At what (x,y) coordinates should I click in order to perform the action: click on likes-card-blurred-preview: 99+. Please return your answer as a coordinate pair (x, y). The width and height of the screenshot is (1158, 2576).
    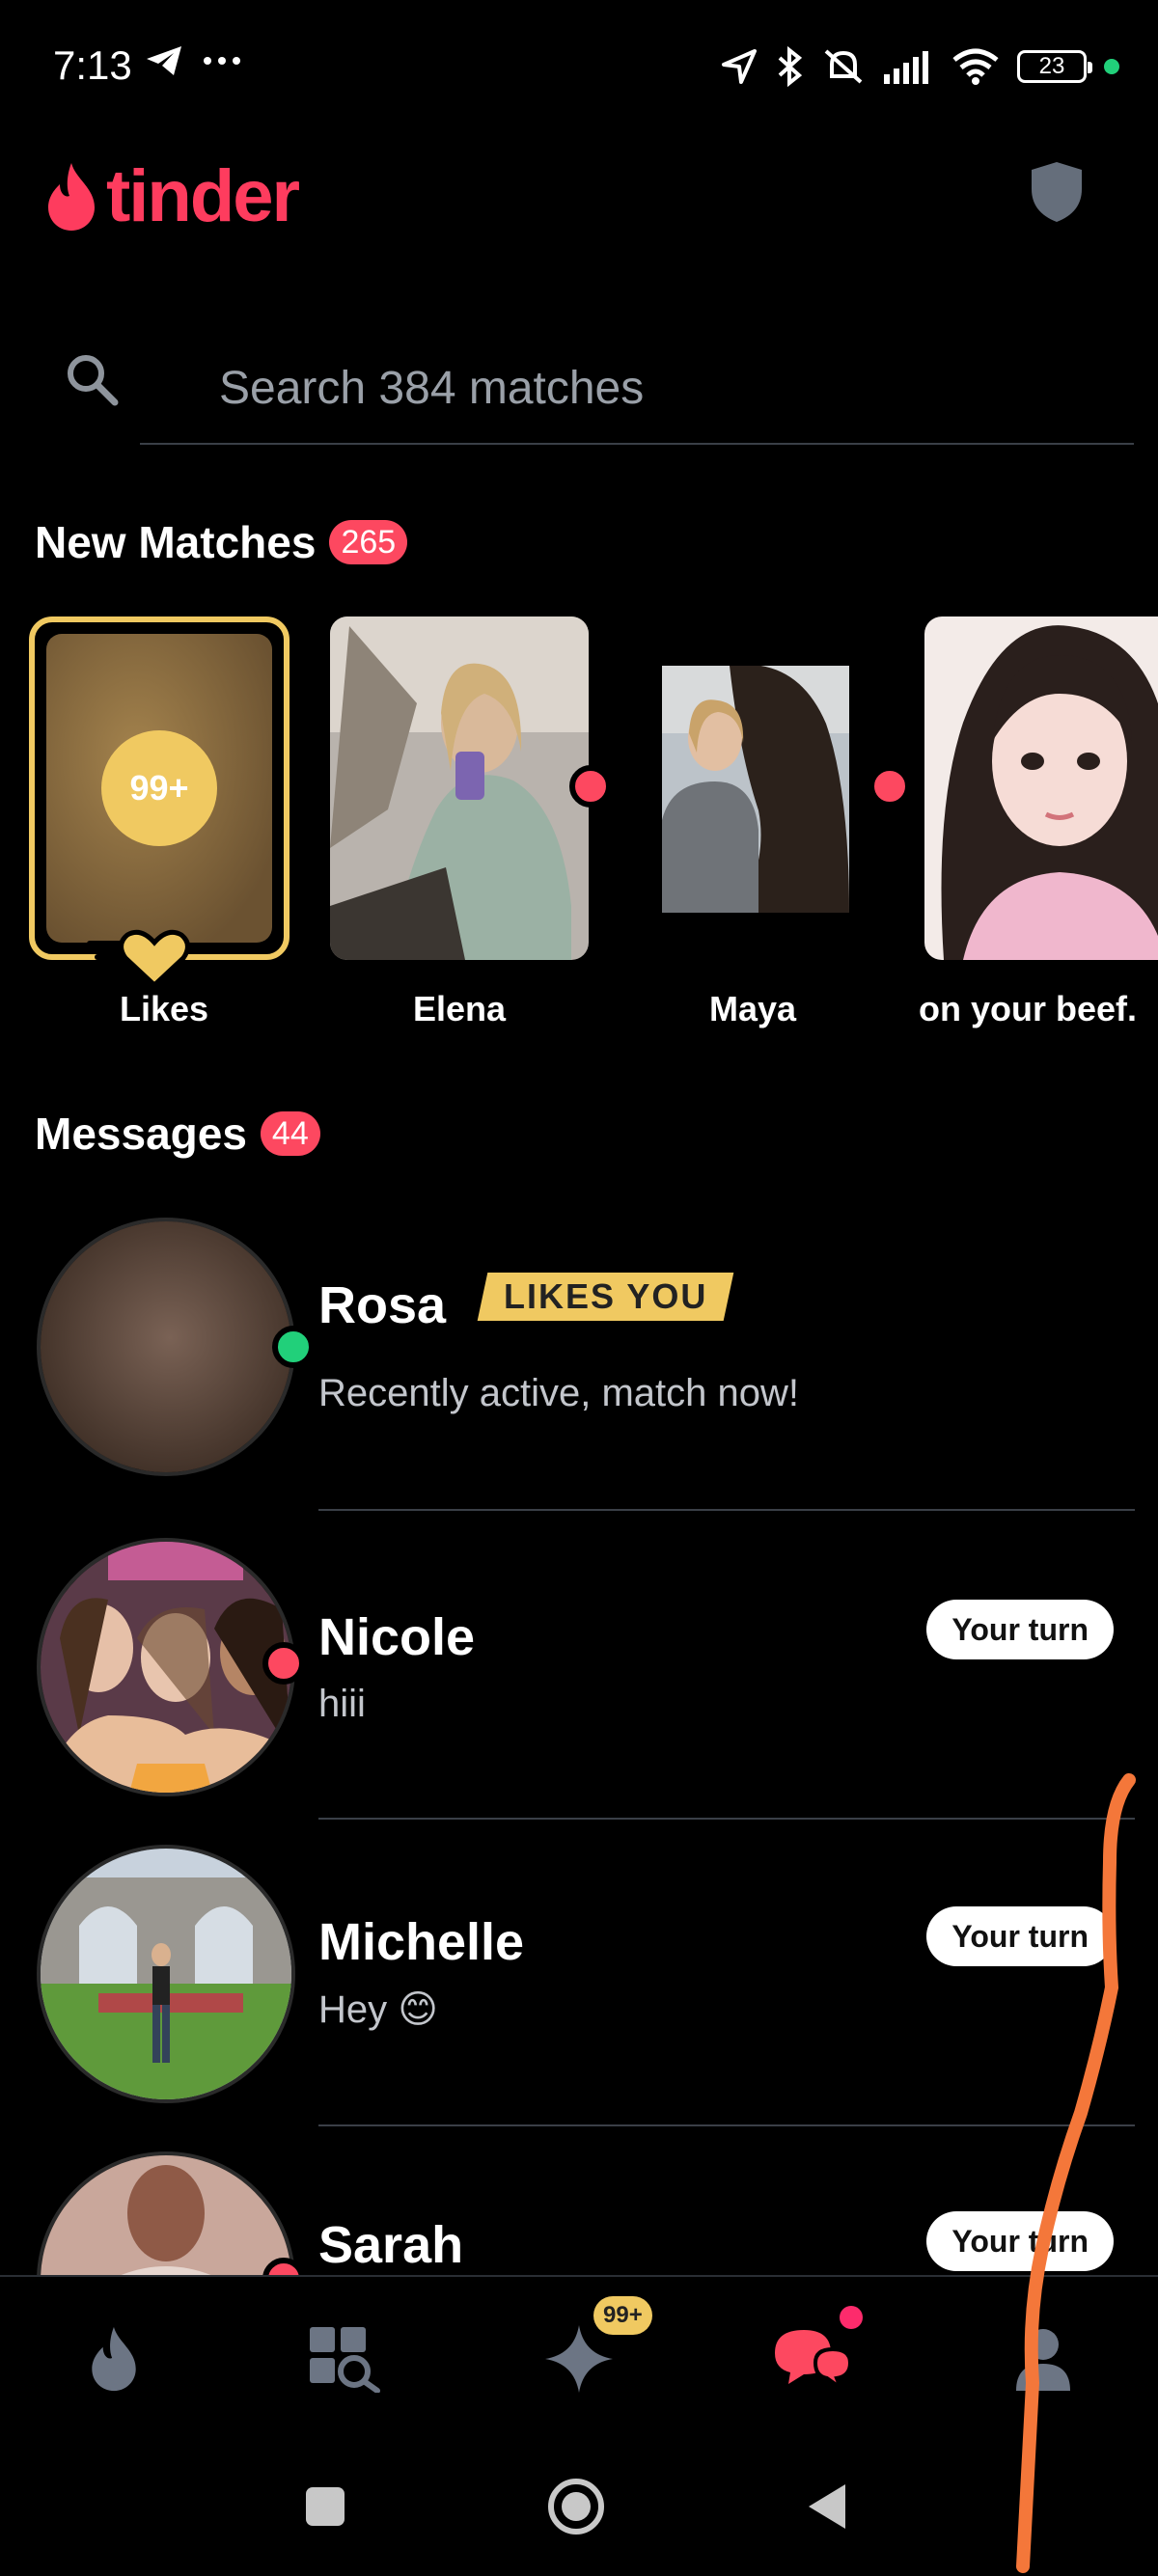
    Looking at the image, I should click on (159, 789).